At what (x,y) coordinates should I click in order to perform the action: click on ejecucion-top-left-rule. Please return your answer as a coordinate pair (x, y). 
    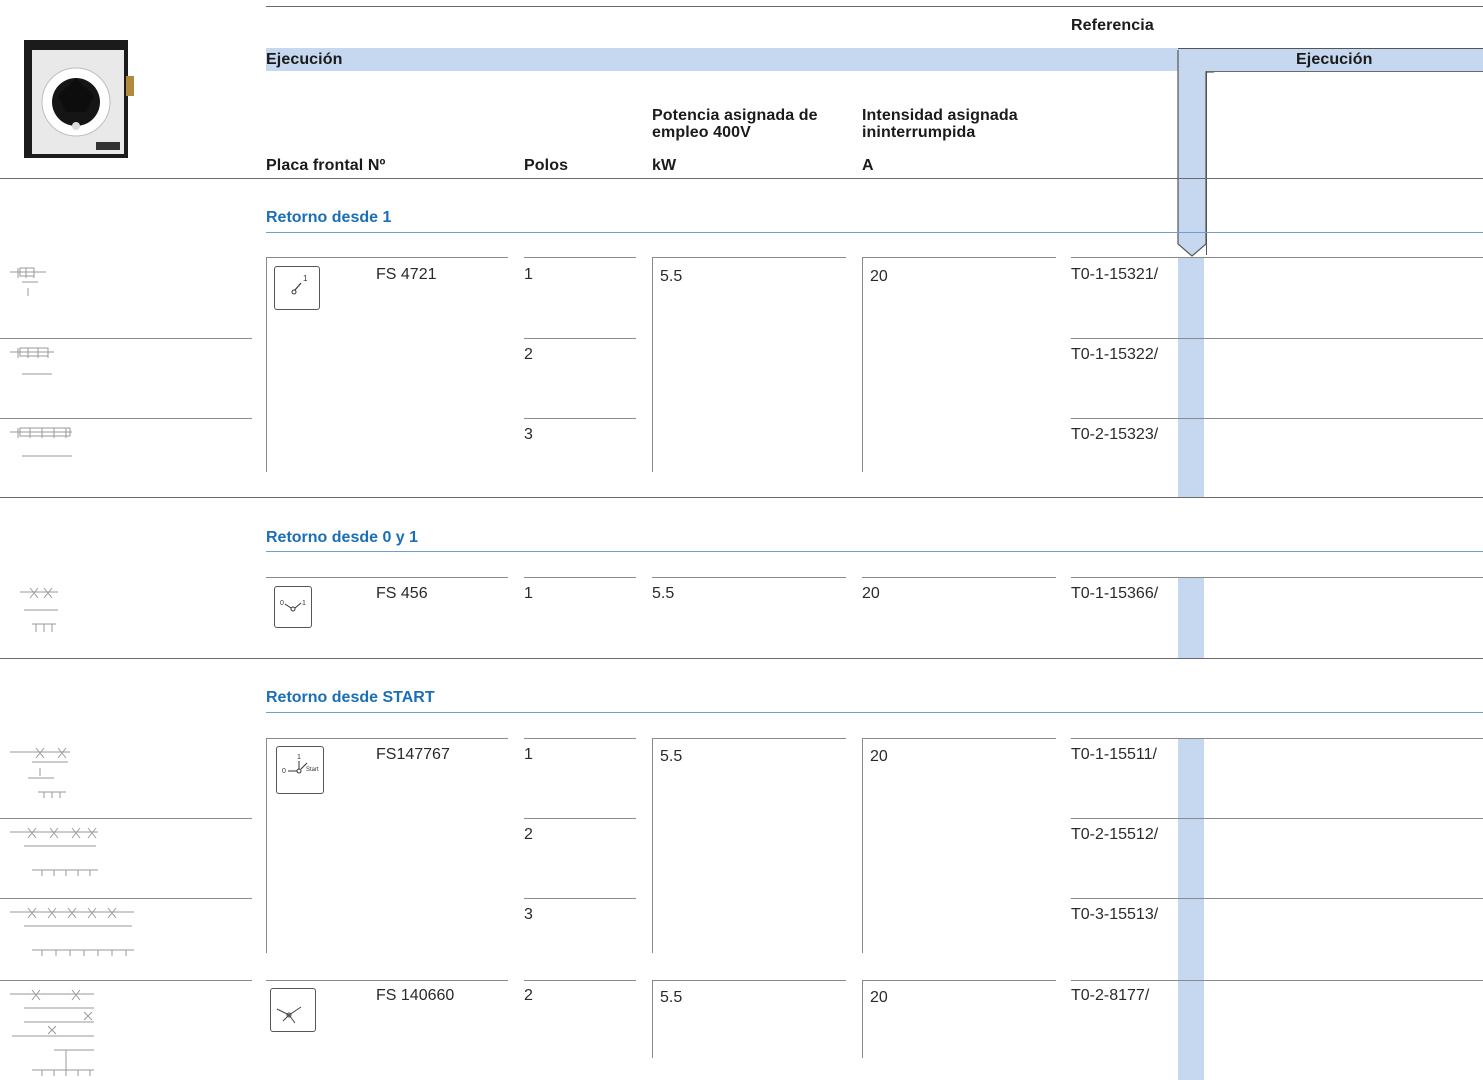
    Looking at the image, I should click on (1330, 48).